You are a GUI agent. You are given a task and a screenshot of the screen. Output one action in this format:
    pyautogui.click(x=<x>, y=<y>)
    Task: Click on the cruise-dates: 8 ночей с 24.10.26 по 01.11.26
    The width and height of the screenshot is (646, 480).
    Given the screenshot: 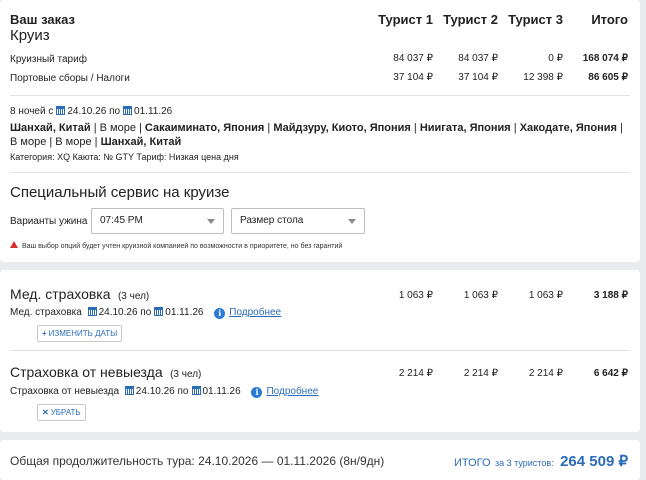 What is the action you would take?
    pyautogui.click(x=91, y=111)
    